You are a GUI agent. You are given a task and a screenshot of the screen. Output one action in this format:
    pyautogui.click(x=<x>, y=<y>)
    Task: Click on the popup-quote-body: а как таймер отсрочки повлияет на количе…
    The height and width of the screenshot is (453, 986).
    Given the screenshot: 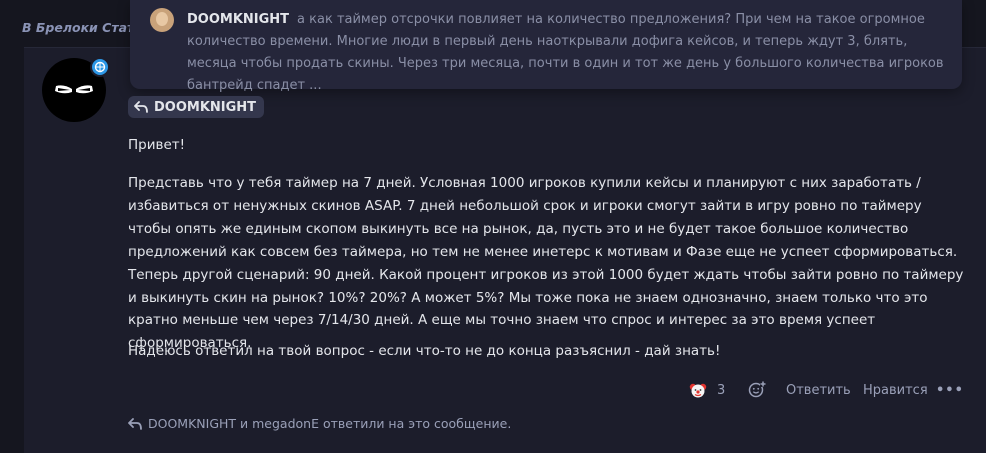 What is the action you would take?
    pyautogui.click(x=565, y=52)
    